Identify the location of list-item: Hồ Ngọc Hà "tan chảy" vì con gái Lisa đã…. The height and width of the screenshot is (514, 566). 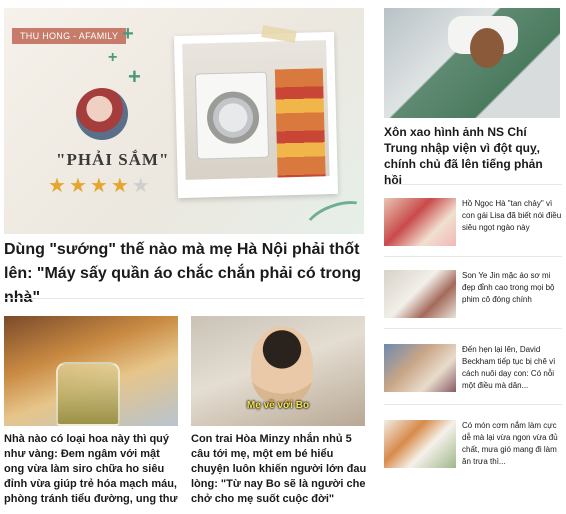
(473, 222).